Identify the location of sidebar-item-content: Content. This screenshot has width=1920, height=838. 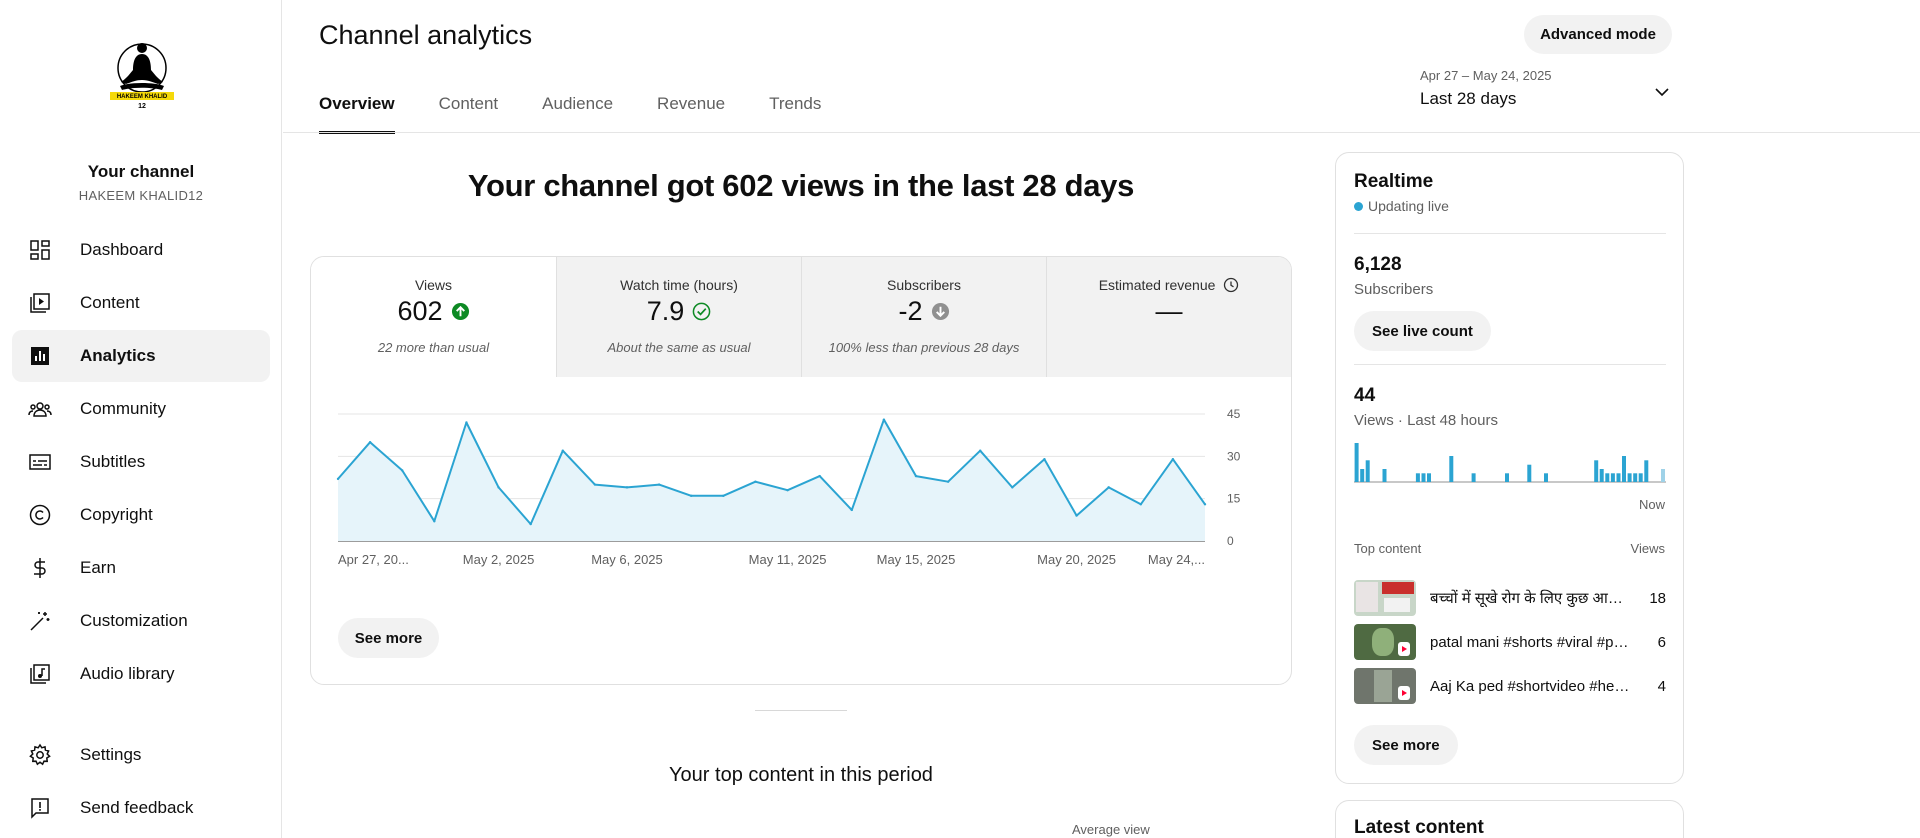
(141, 303).